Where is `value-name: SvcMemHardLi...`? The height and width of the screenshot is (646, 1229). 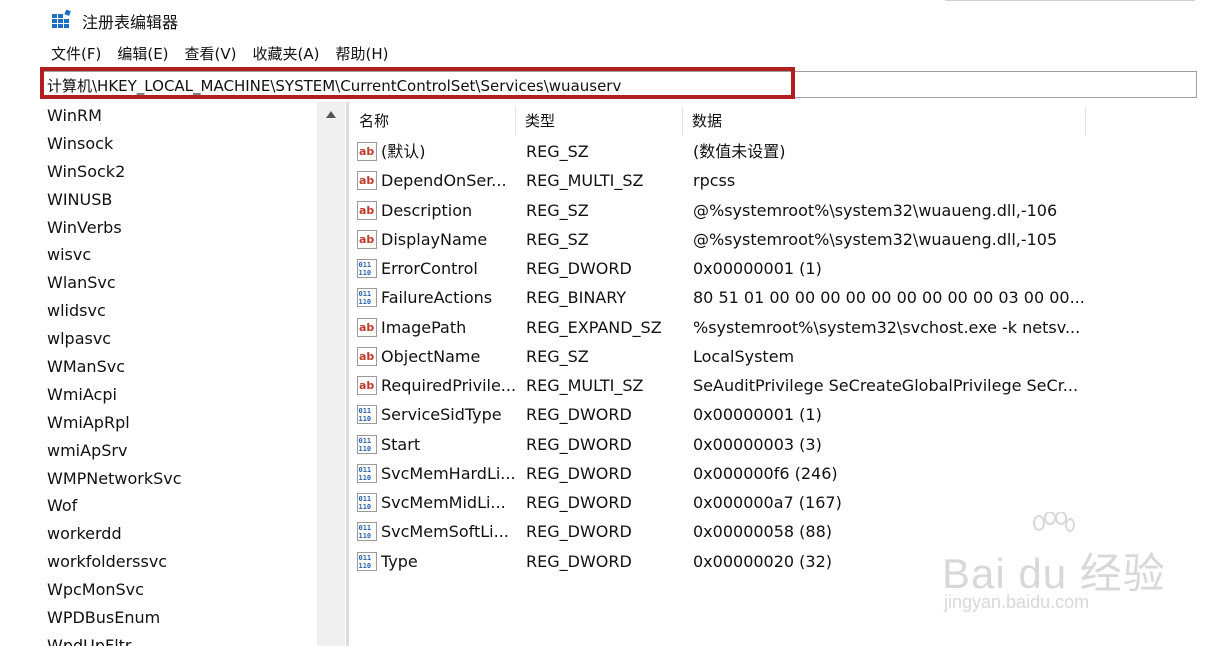
value-name: SvcMemHardLi... is located at coordinates (448, 473).